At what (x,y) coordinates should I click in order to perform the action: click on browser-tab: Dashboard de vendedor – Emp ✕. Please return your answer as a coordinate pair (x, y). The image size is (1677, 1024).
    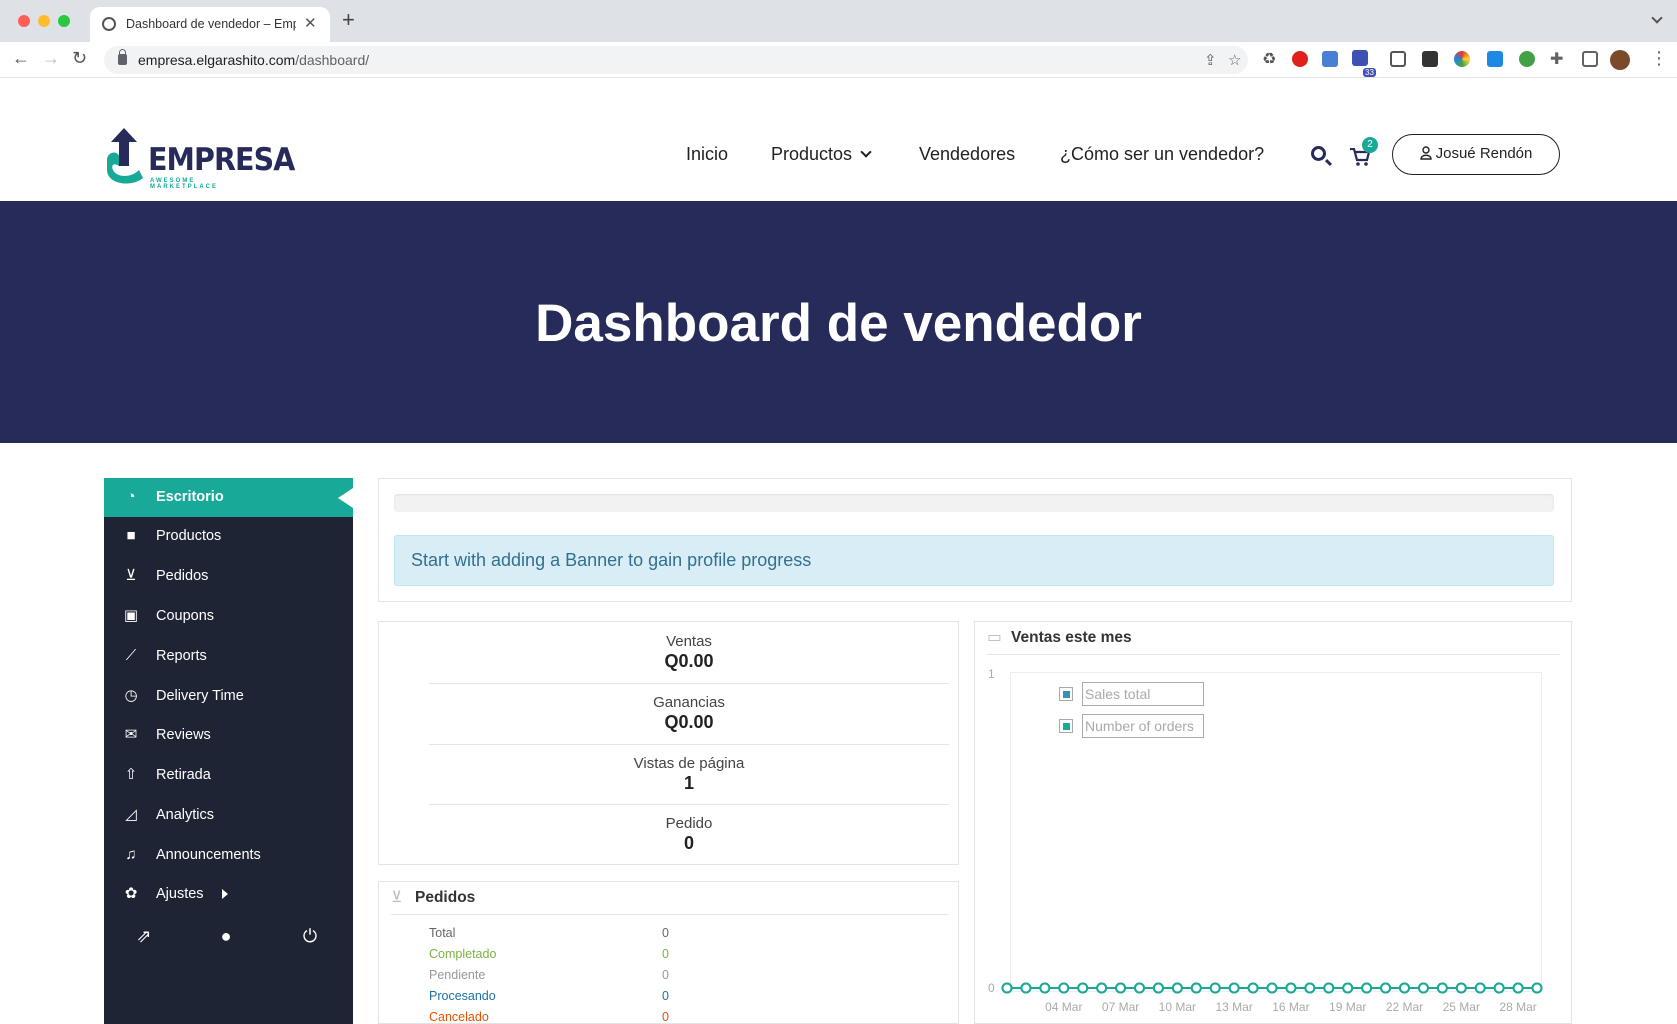
    Looking at the image, I should click on (210, 24).